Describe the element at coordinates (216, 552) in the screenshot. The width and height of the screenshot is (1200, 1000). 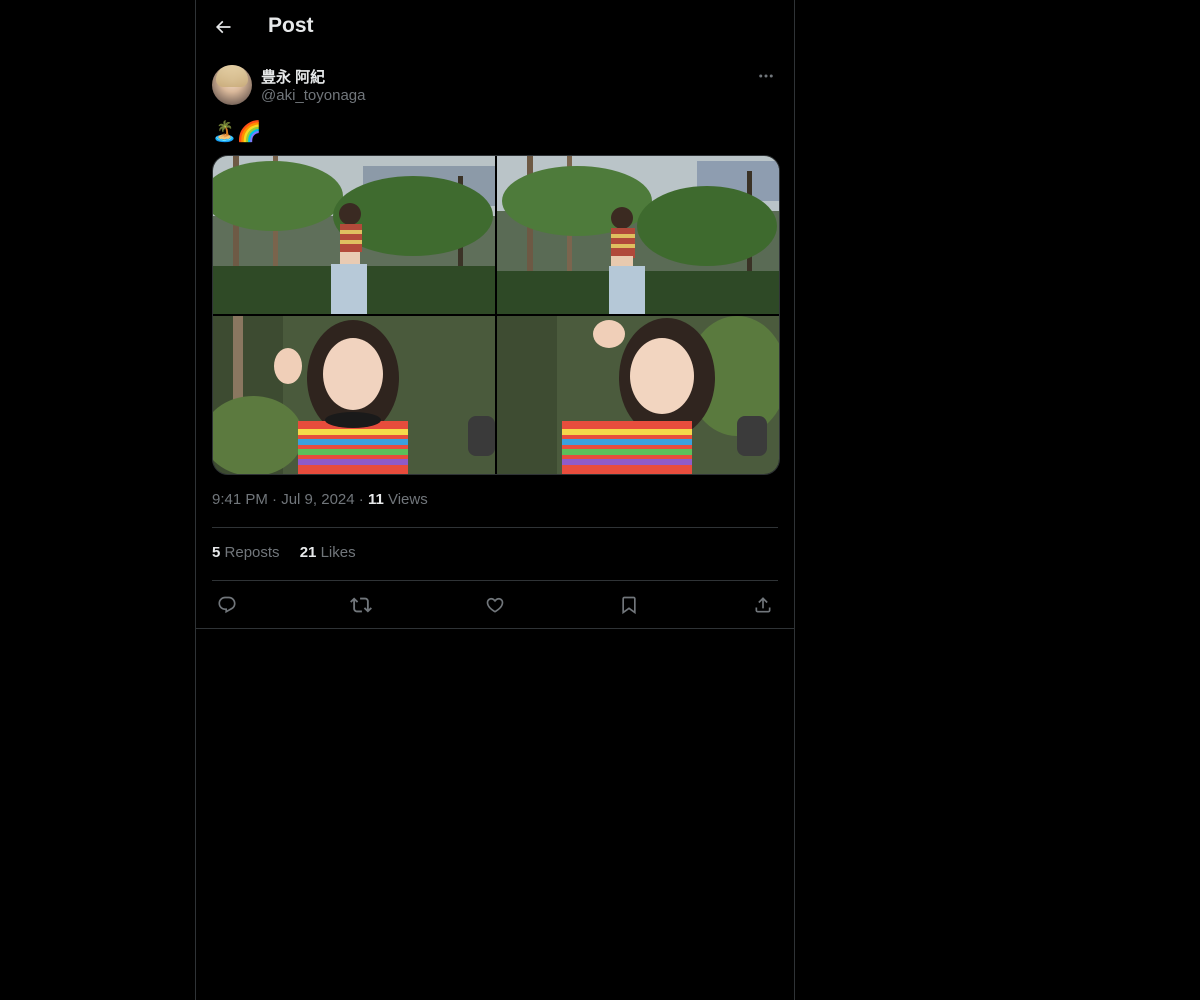
I see `reposts-count: 5` at that location.